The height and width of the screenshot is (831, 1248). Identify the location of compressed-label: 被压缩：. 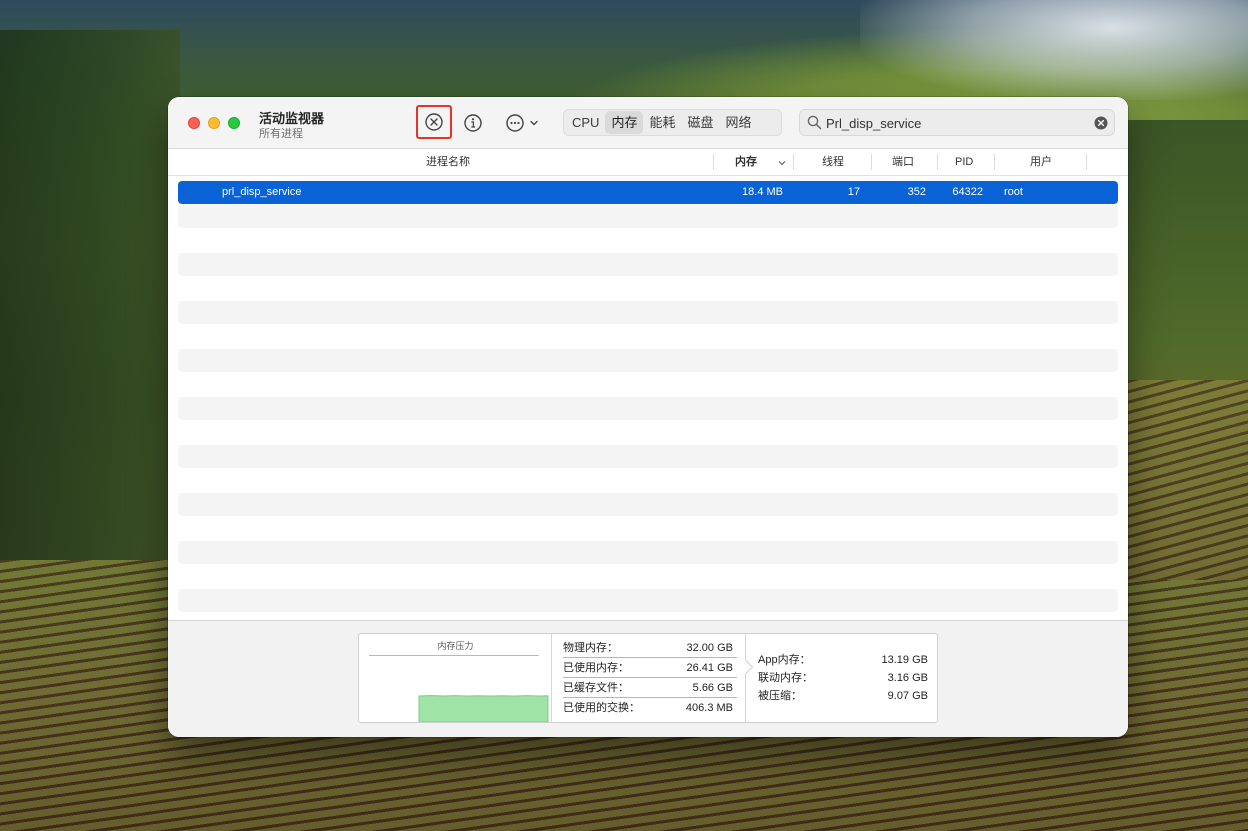
(780, 696).